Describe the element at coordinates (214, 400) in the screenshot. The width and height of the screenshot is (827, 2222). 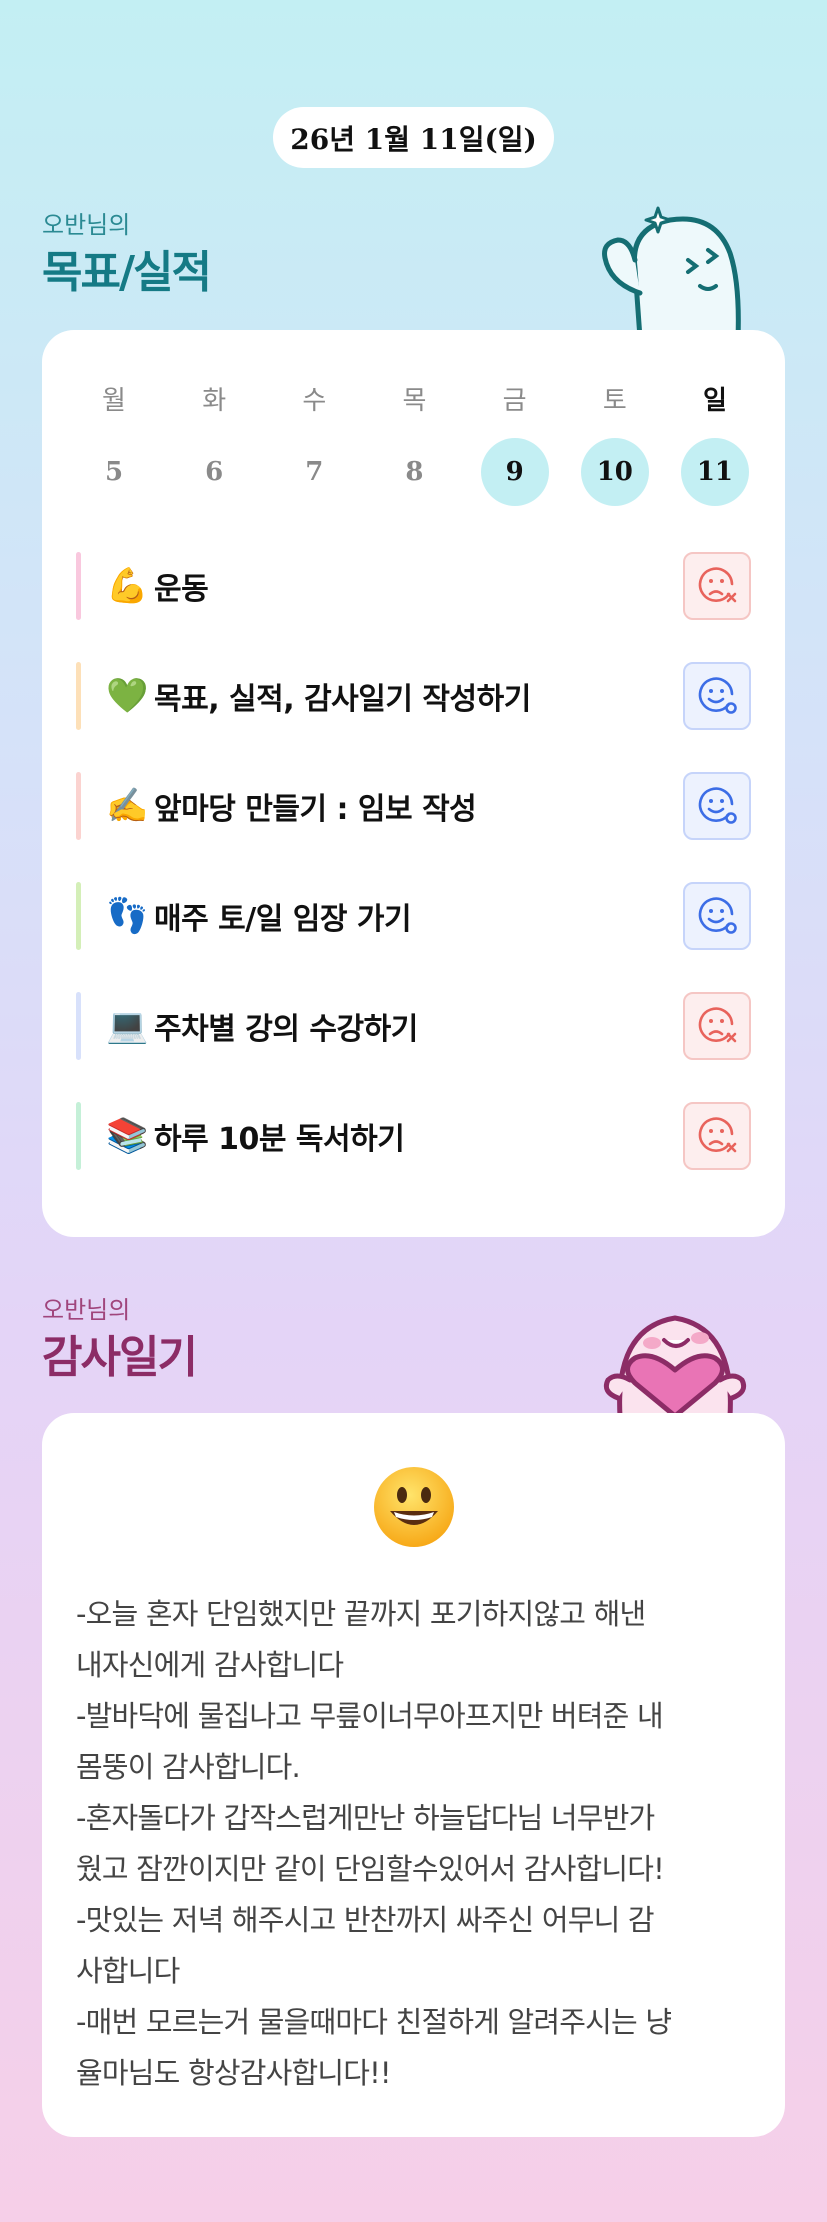
I see `weekday-tue: 화` at that location.